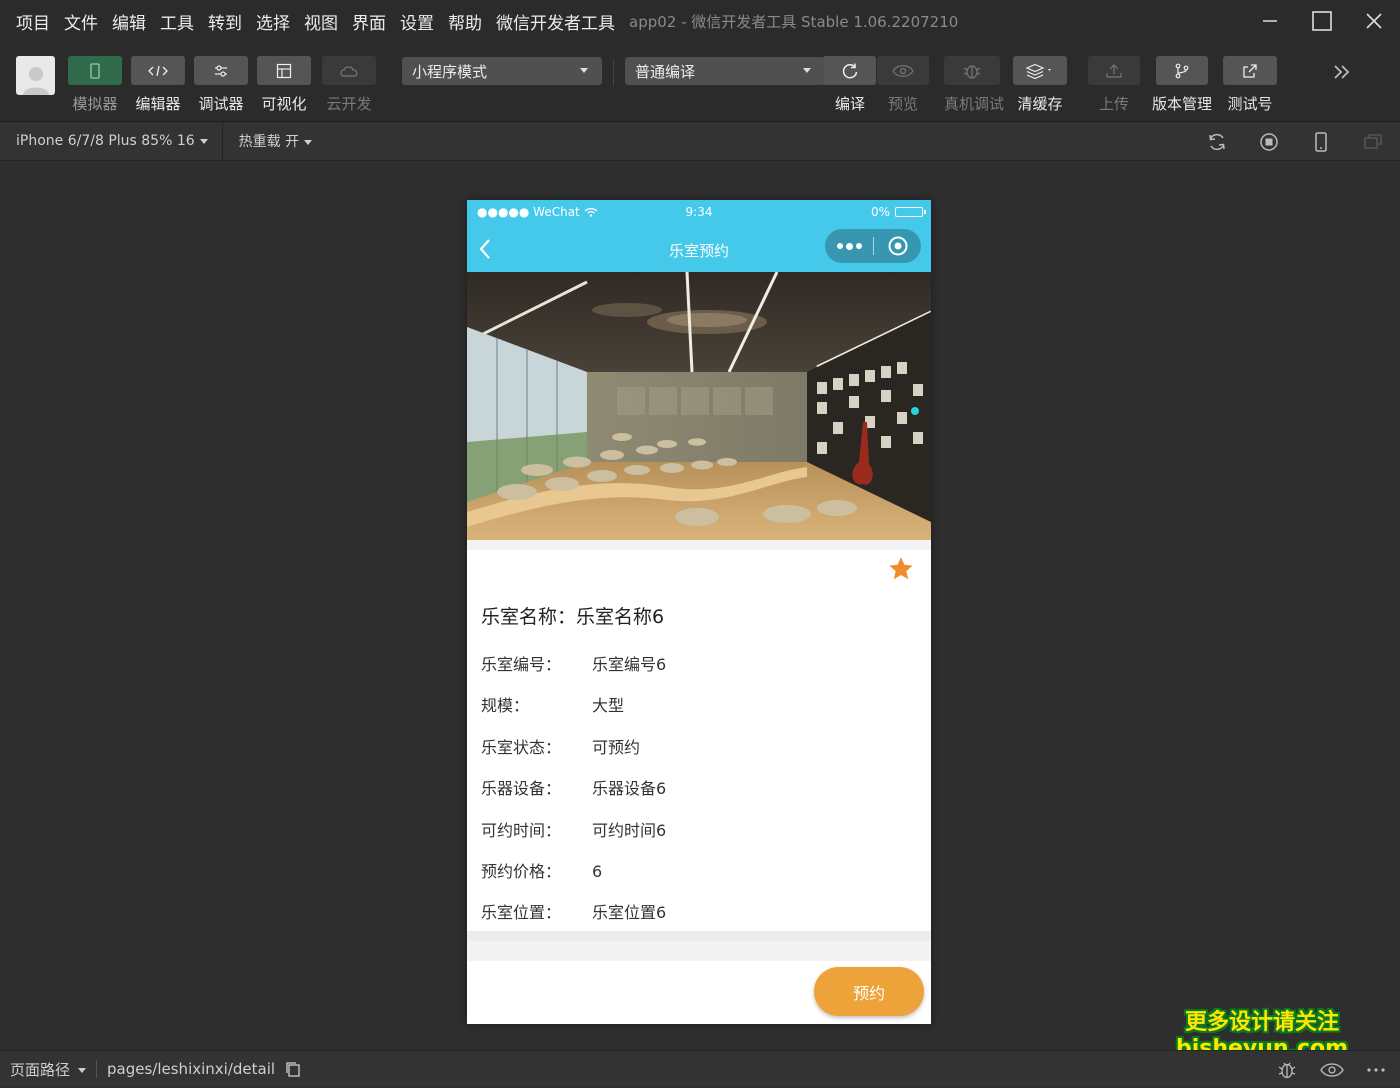 Image resolution: width=1400 pixels, height=1088 pixels. What do you see at coordinates (269, 142) in the screenshot?
I see `hot-reload-value: 热重载 开` at bounding box center [269, 142].